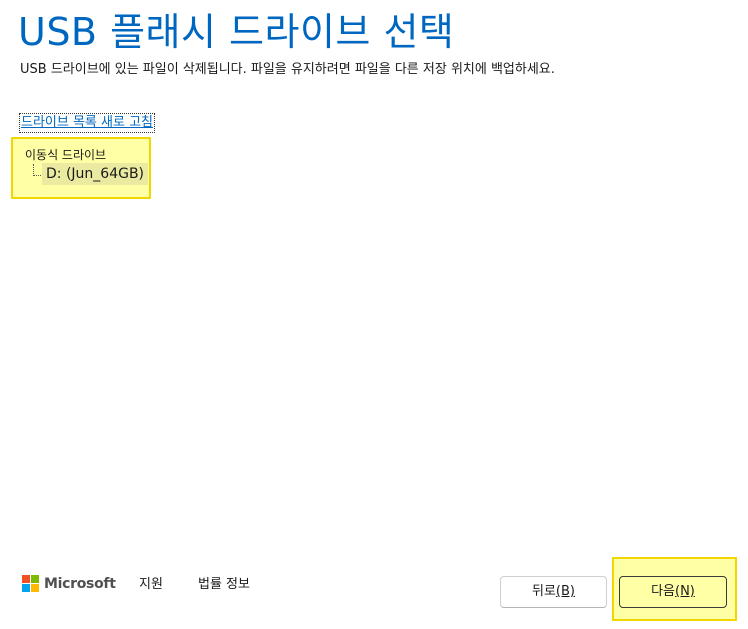  I want to click on refresh-drive-list-link: 드라이브 목록 새로 고침, so click(87, 123).